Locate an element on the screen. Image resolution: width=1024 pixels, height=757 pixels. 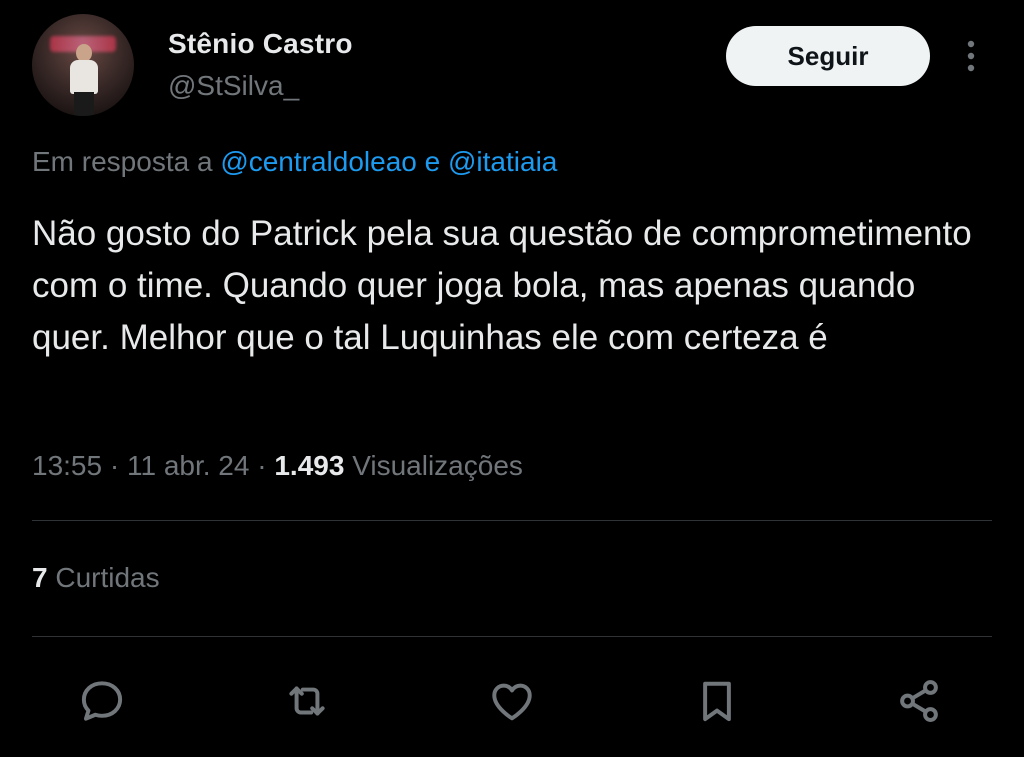
retweet-icon is located at coordinates (307, 701).